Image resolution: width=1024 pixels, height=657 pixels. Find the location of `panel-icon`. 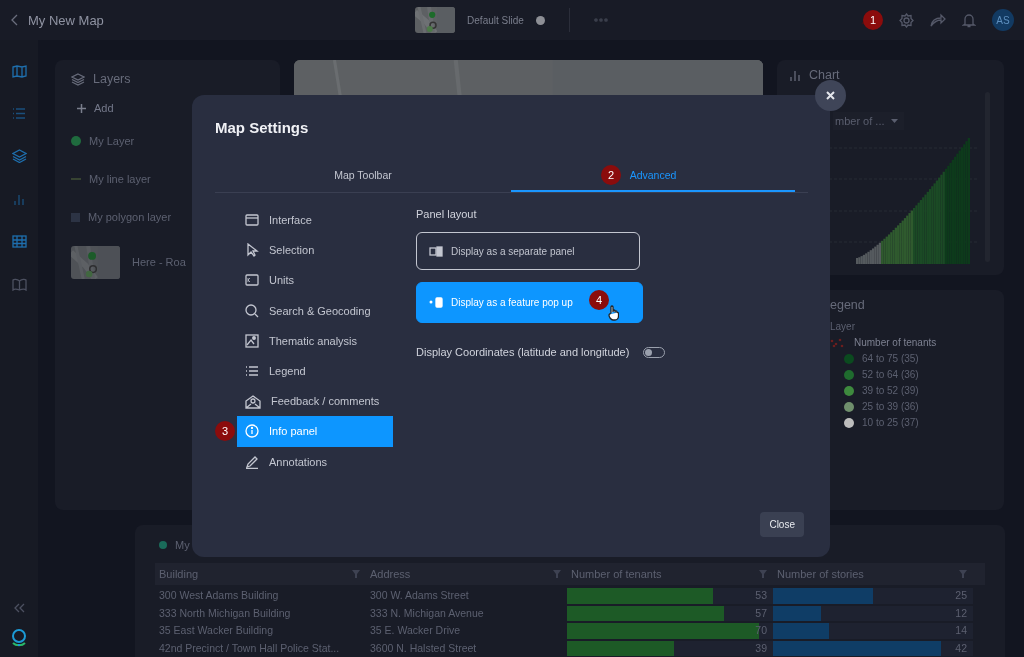

panel-icon is located at coordinates (436, 251).